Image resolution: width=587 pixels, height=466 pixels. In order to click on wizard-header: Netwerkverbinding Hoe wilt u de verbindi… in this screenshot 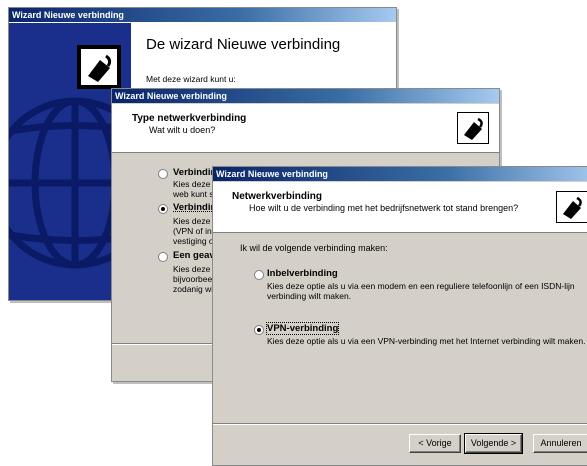, I will do `click(400, 207)`.